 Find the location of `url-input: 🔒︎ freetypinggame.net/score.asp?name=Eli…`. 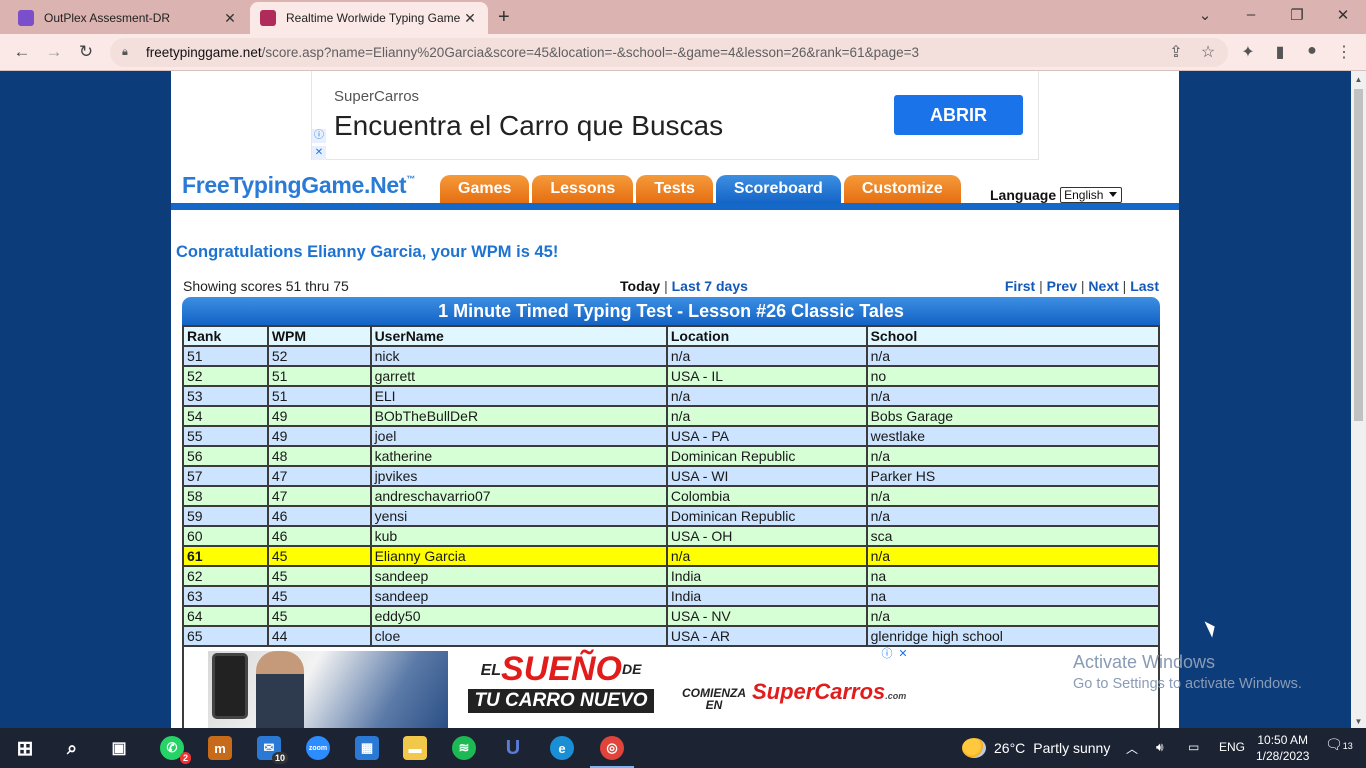

url-input: 🔒︎ freetypinggame.net/score.asp?name=Eli… is located at coordinates (669, 52).